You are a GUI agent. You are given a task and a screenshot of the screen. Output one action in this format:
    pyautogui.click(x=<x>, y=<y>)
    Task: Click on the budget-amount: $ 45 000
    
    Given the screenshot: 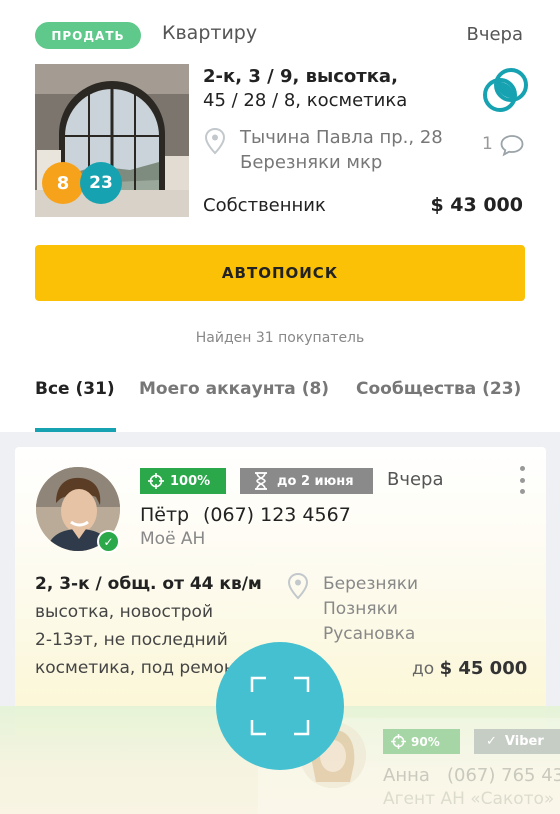 What is the action you would take?
    pyautogui.click(x=483, y=668)
    